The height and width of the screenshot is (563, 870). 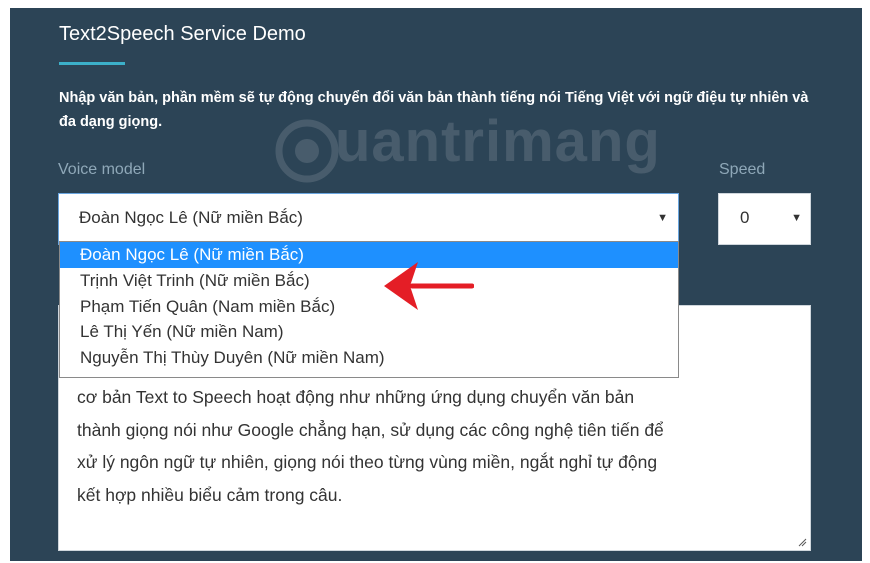 I want to click on voice-model-select: Đoàn Ngọc Lê (Nữ miền Bắc) ▼, so click(x=368, y=219).